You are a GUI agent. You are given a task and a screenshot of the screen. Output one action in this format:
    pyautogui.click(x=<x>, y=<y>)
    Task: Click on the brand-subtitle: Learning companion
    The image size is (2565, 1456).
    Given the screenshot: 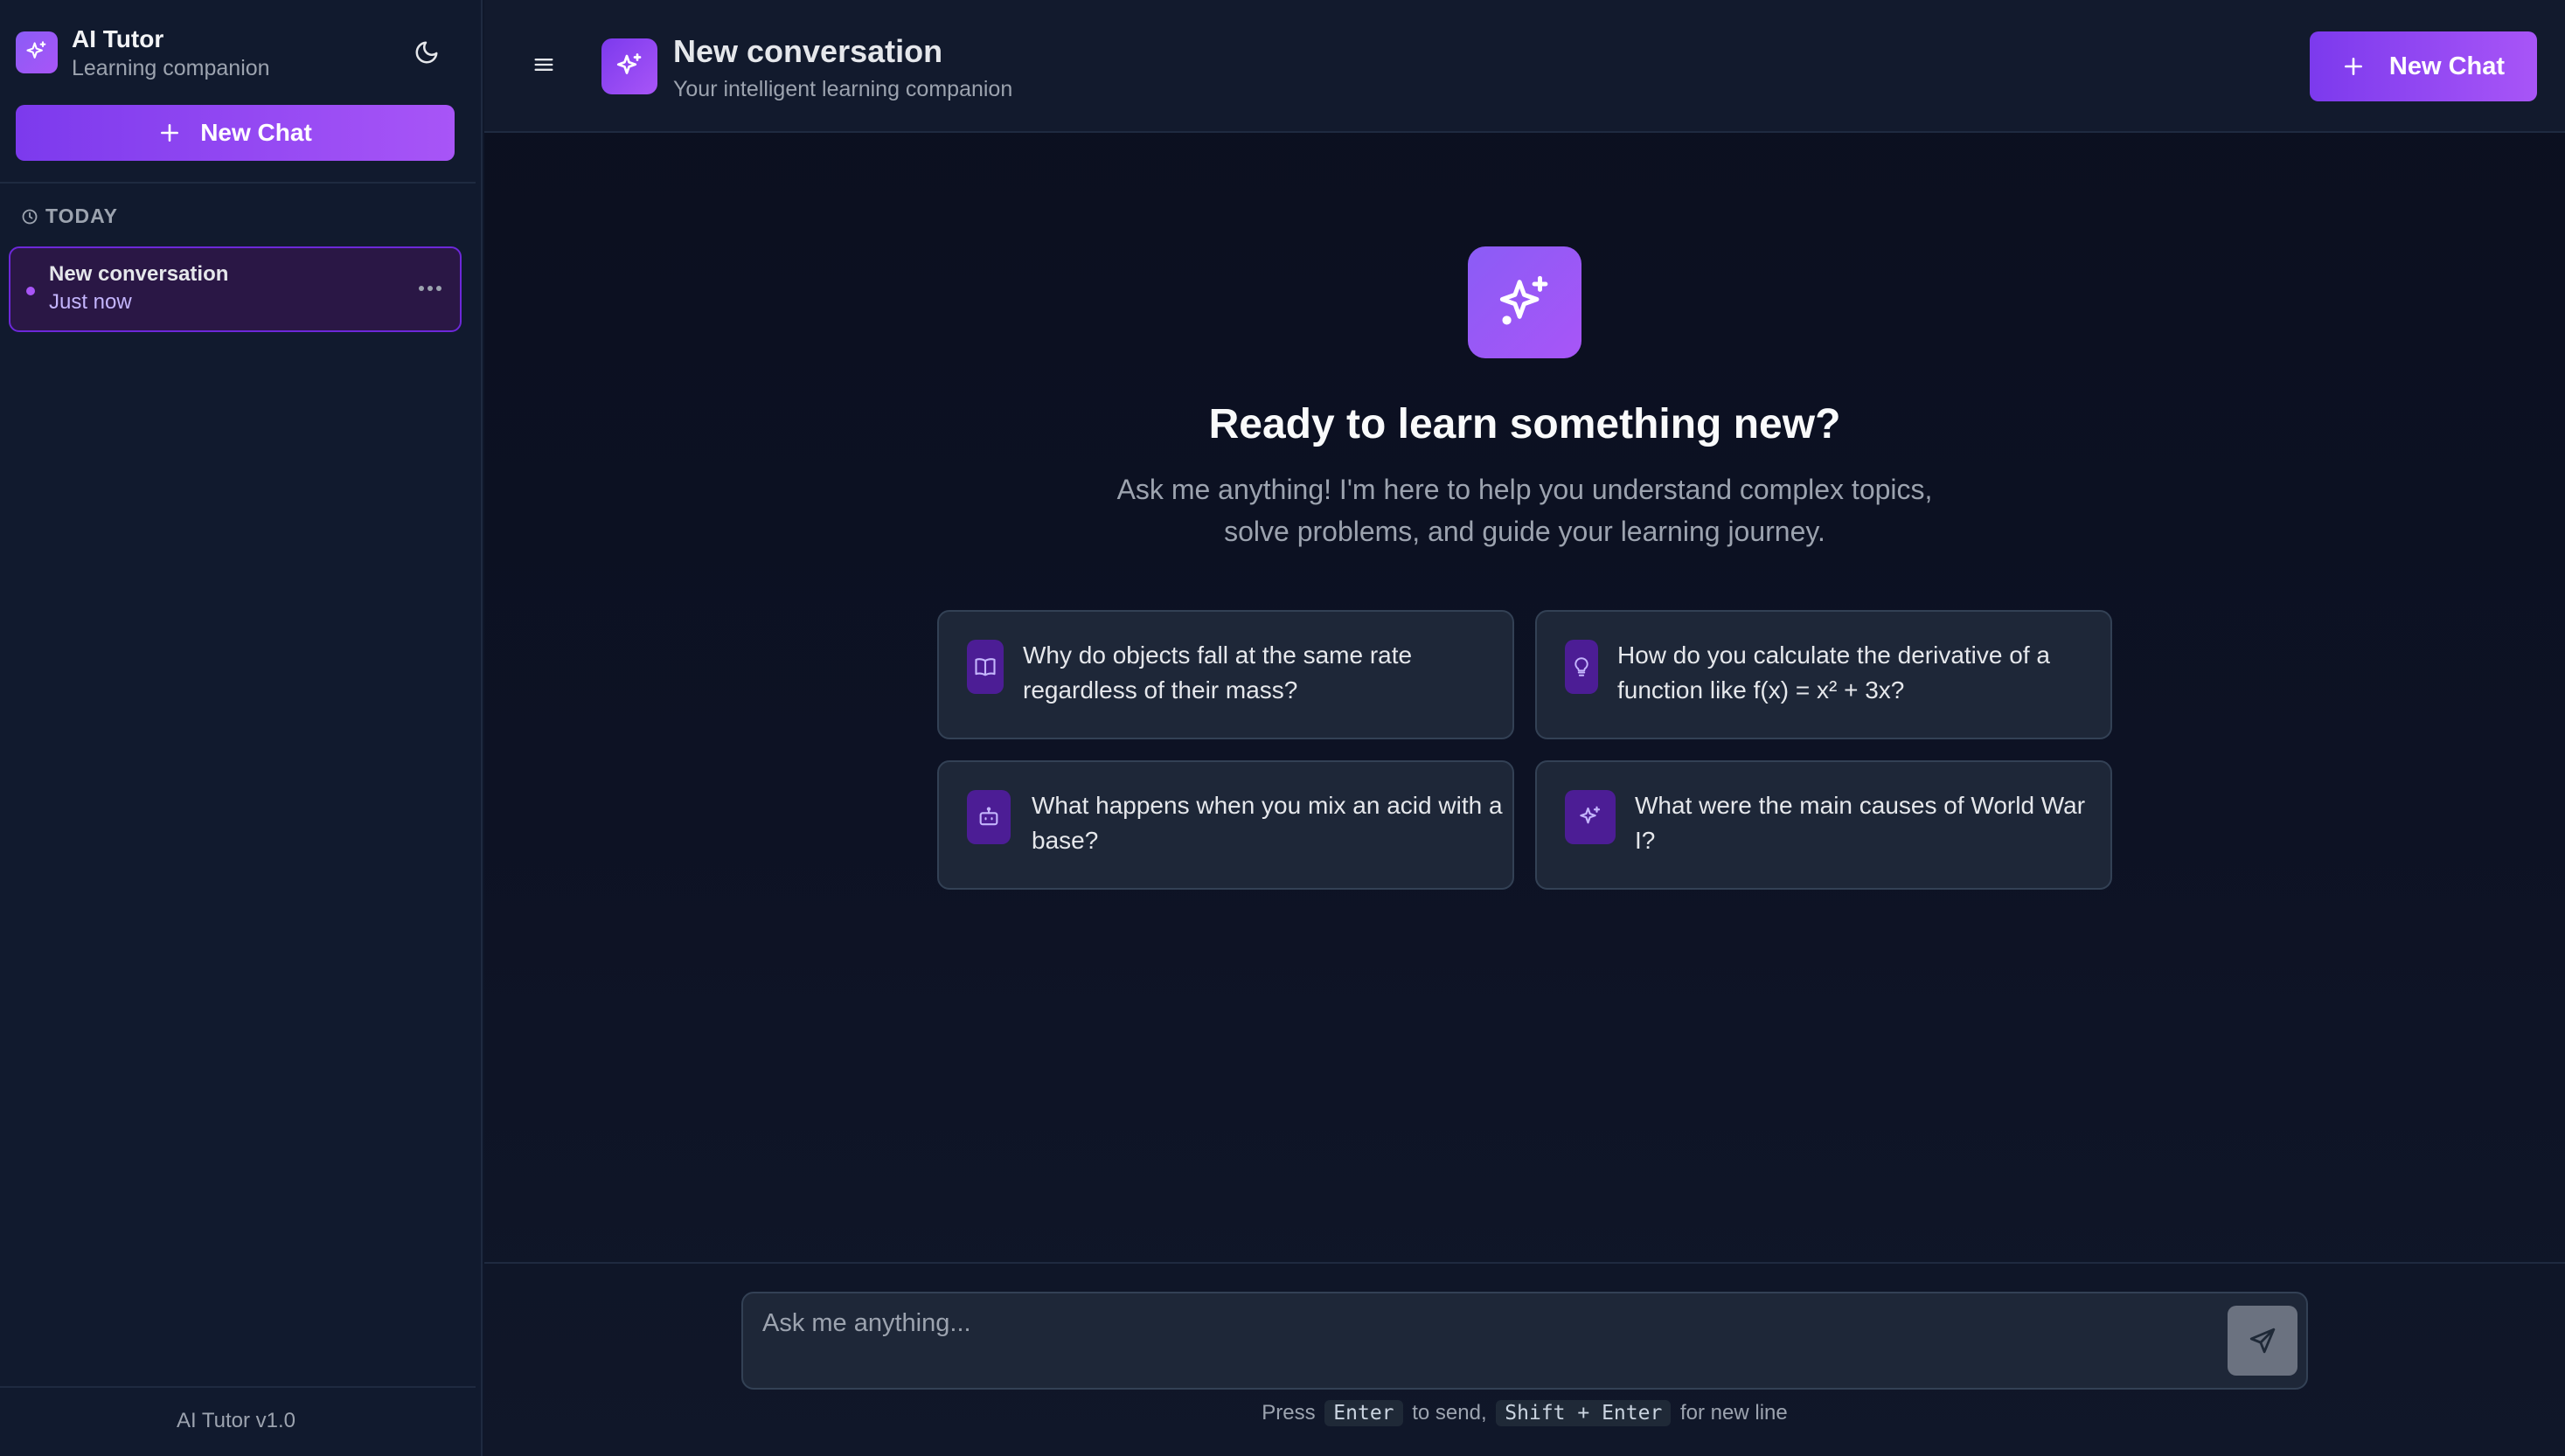 What is the action you would take?
    pyautogui.click(x=171, y=68)
    